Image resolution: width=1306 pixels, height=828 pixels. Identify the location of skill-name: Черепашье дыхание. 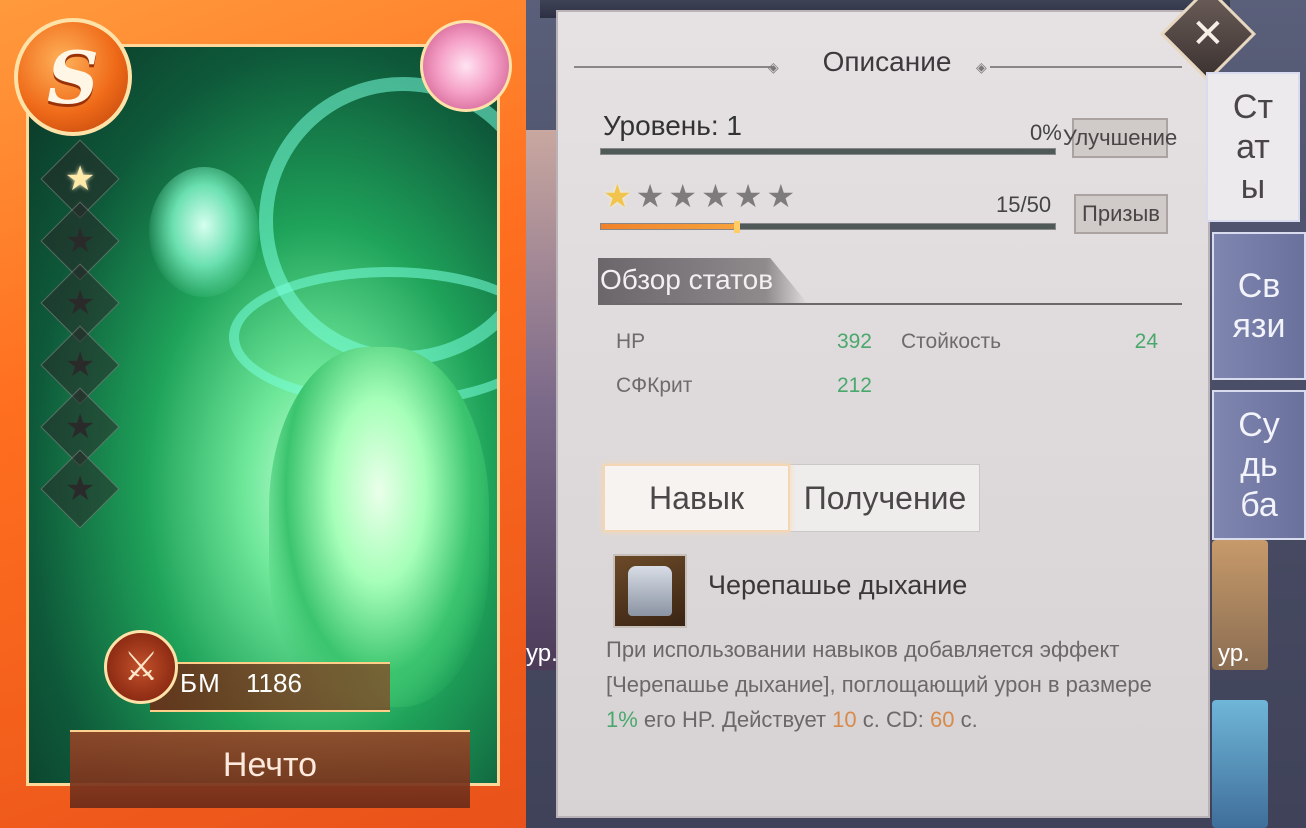
(838, 585).